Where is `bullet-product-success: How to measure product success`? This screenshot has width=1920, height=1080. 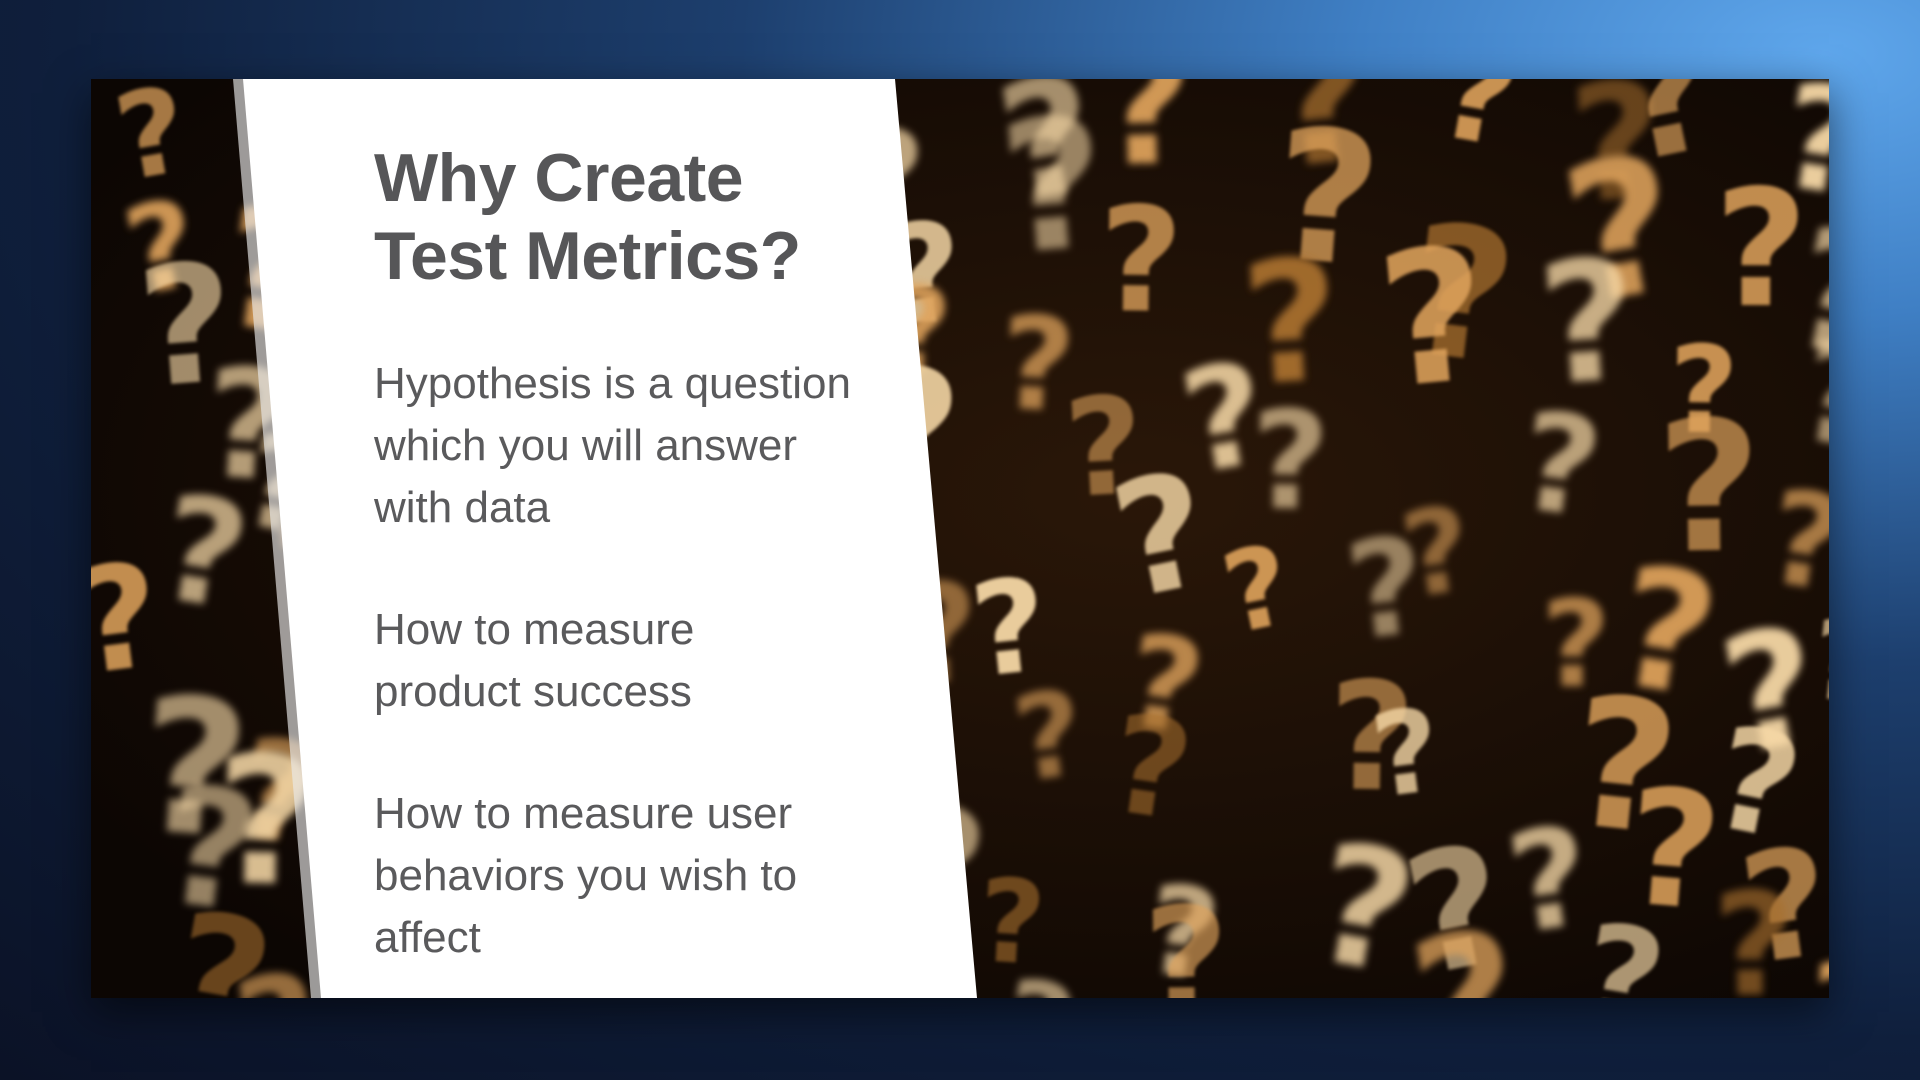 bullet-product-success: How to measure product success is located at coordinates (534, 660).